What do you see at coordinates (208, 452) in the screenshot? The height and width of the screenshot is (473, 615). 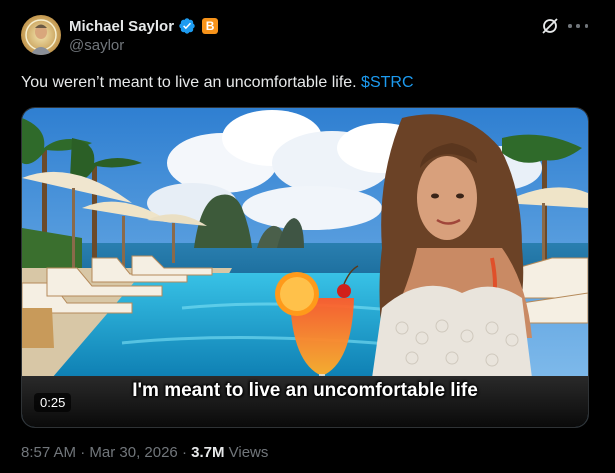 I see `views-count: 3.7M` at bounding box center [208, 452].